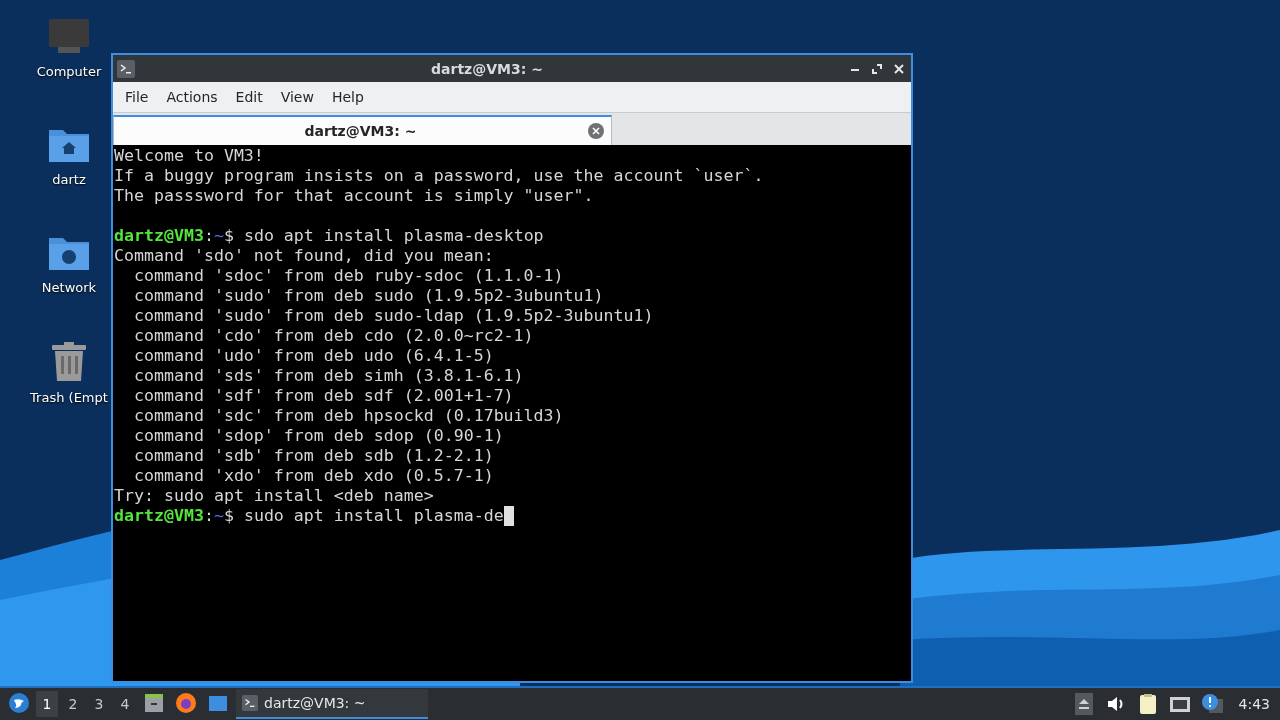 The height and width of the screenshot is (720, 1280). Describe the element at coordinates (393, 316) in the screenshot. I see `terminal-line: command 'sudo' from deb sudo-ldap (1.9.5p2-3ubuntu1)` at that location.